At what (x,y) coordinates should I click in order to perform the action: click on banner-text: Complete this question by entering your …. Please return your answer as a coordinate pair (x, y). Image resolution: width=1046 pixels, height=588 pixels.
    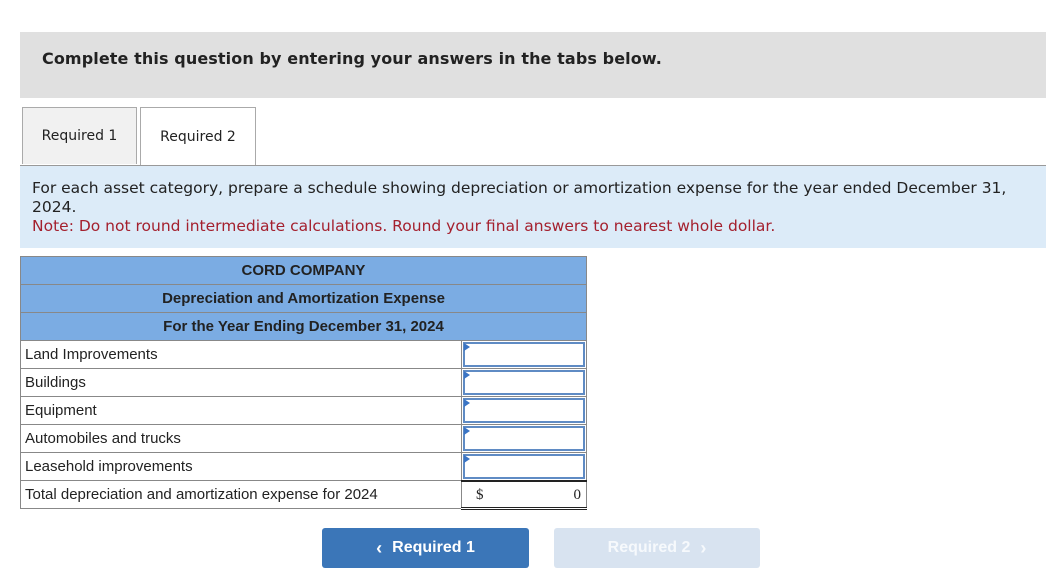
    Looking at the image, I should click on (352, 58).